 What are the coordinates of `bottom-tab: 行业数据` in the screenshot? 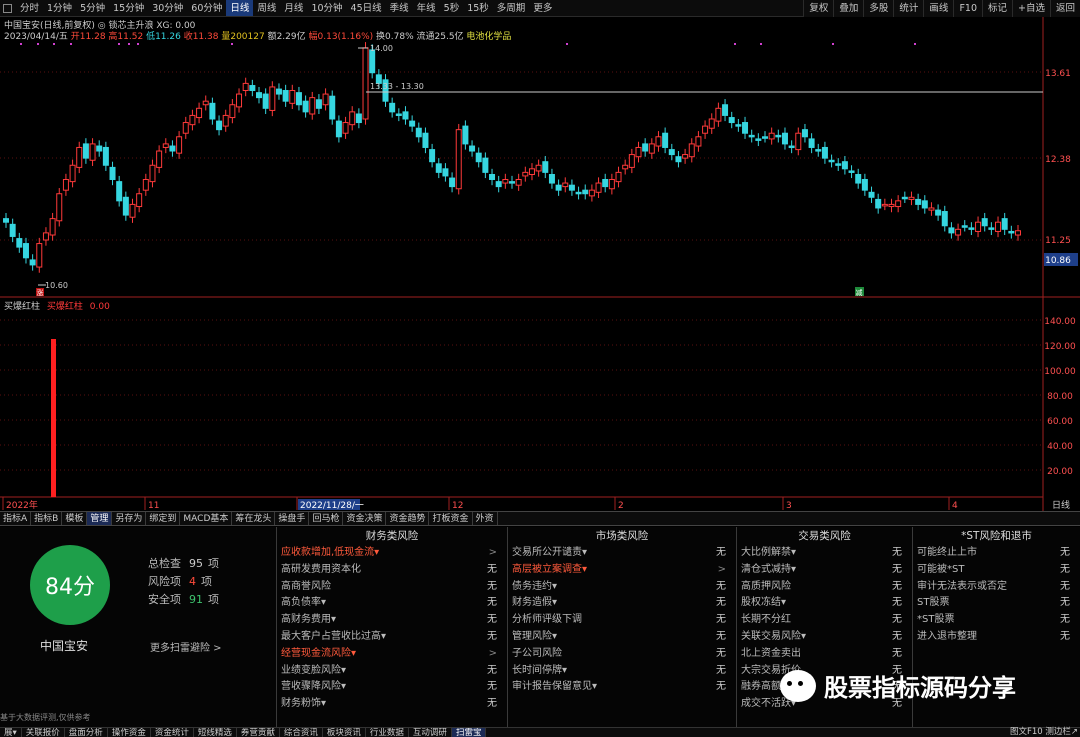 It's located at (387, 732).